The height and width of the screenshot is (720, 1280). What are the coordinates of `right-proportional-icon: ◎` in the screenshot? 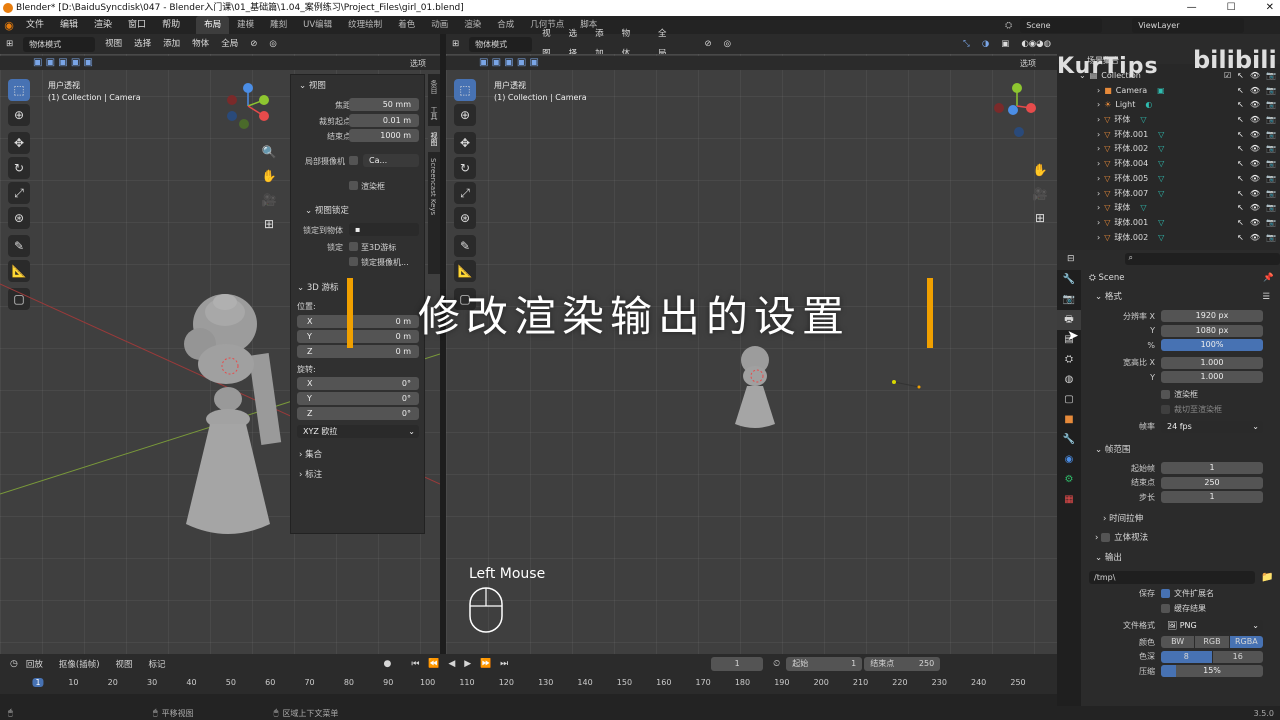 It's located at (727, 44).